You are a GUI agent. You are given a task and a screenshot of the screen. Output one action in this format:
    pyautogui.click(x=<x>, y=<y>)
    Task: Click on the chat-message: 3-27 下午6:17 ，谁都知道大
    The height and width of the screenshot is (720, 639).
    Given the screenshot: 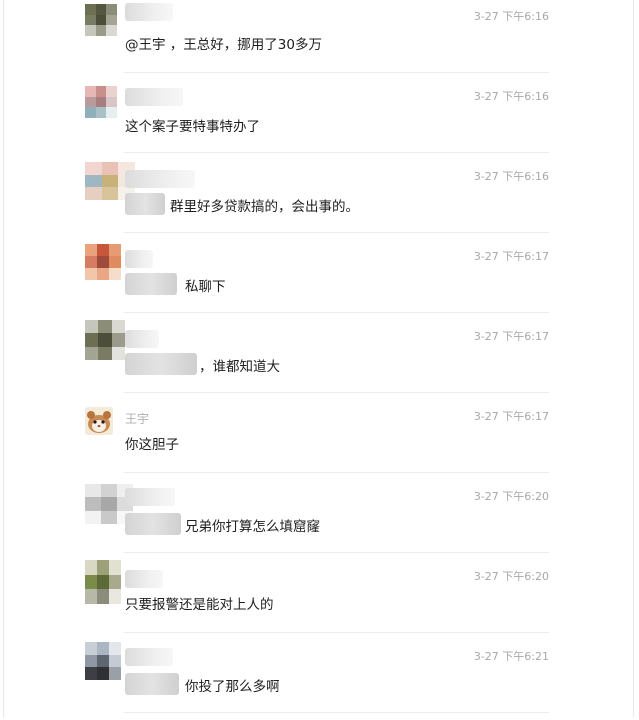 What is the action you would take?
    pyautogui.click(x=312, y=360)
    